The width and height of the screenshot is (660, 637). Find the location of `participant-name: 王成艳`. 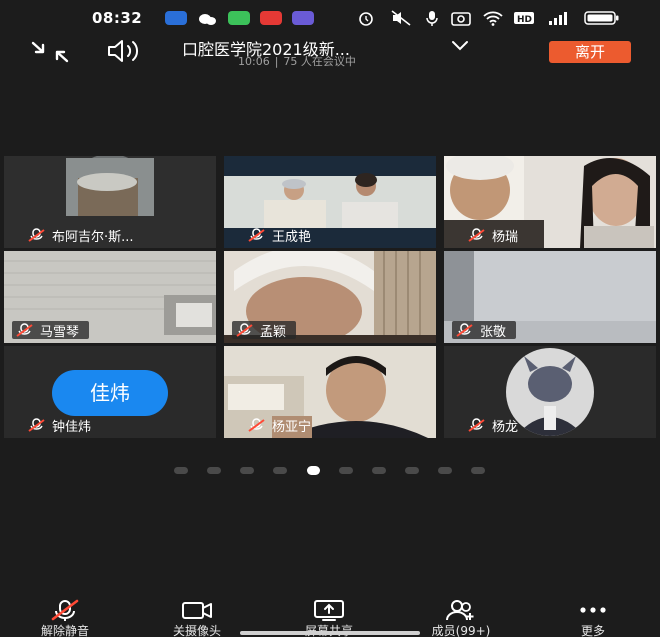

participant-name: 王成艳 is located at coordinates (292, 237).